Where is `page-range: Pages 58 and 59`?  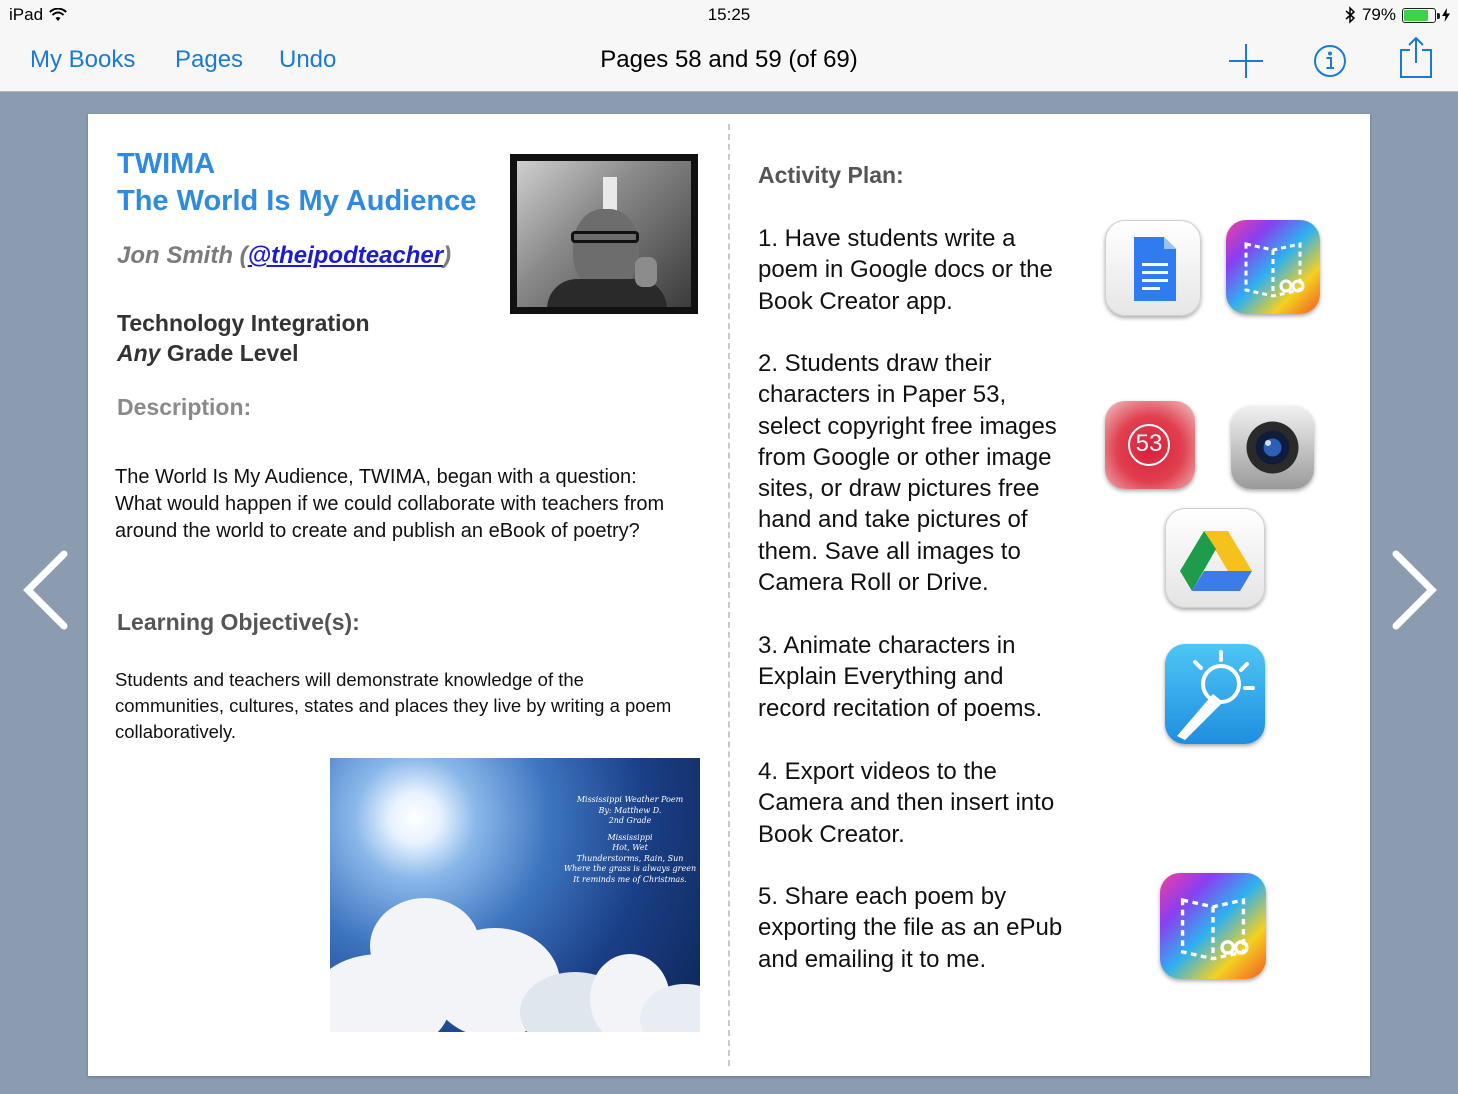 page-range: Pages 58 and 59 is located at coordinates (691, 59).